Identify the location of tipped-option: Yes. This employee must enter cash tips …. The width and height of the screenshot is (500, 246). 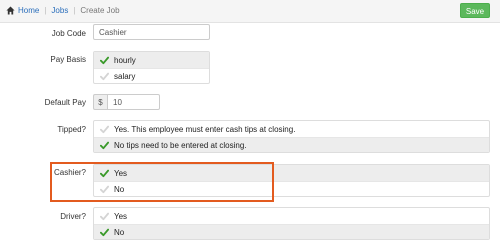
(291, 129).